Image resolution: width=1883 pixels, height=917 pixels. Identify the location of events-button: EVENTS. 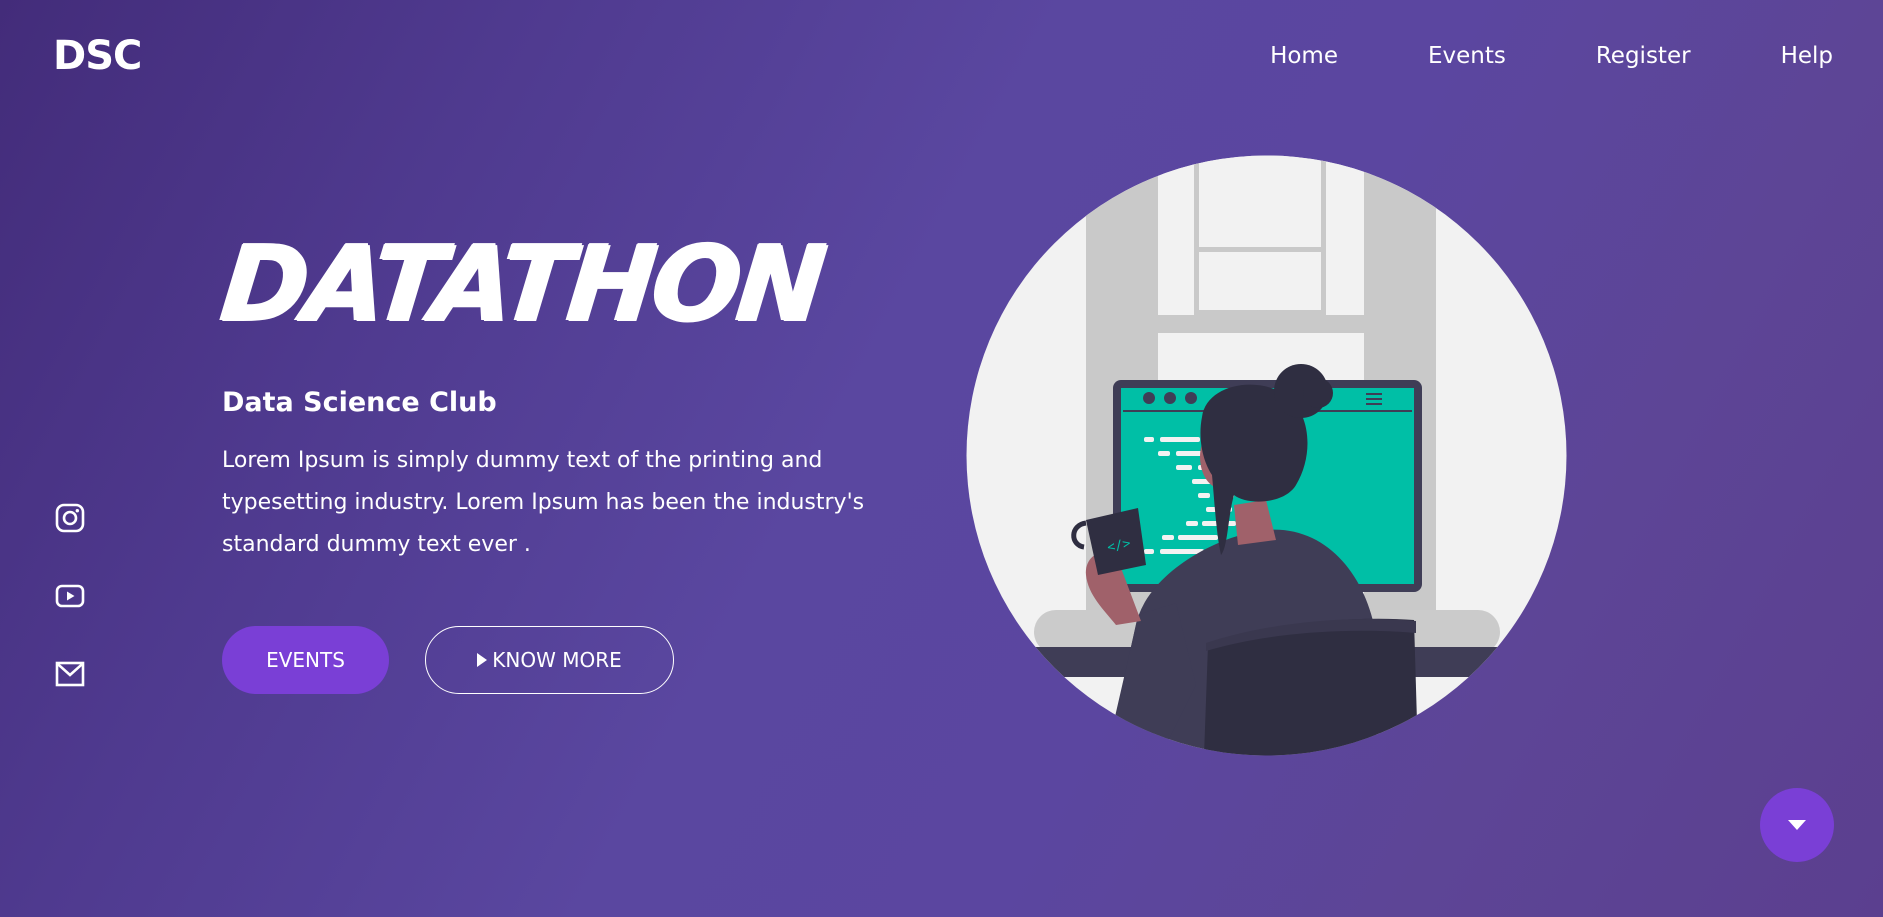
(305, 660).